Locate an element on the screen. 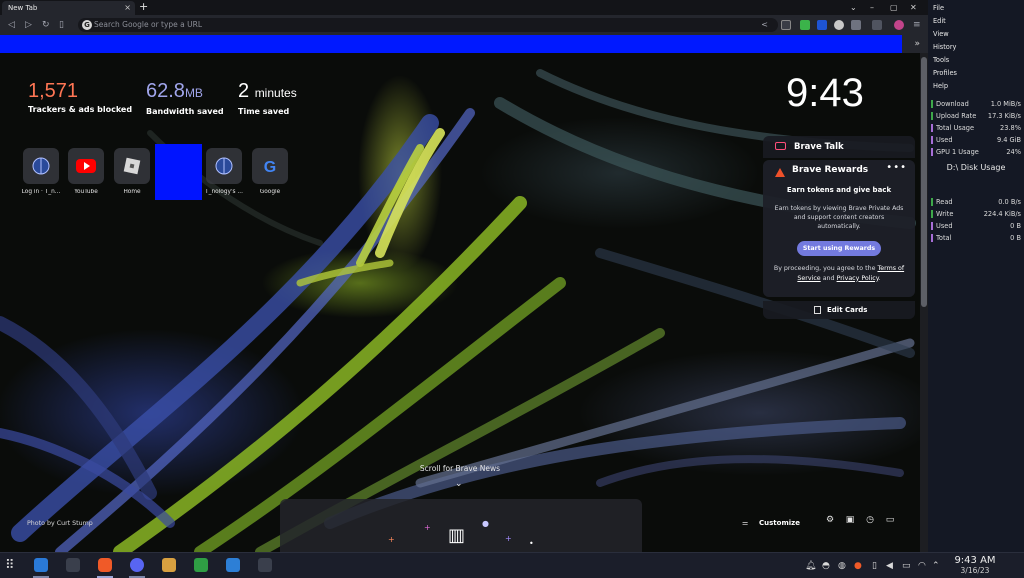 This screenshot has height=578, width=1024. menu-icon: ≡ is located at coordinates (917, 25).